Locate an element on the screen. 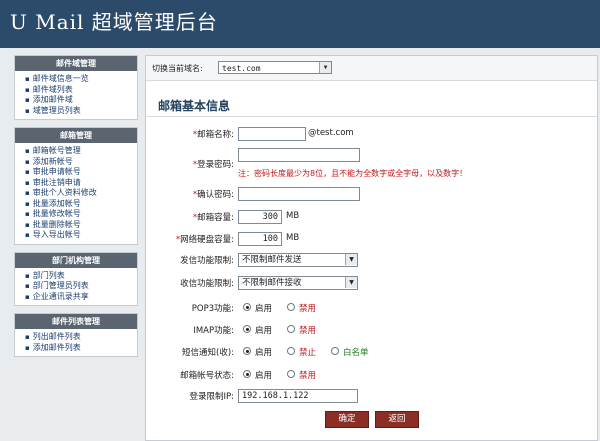 The image size is (600, 441). disk-capacity-input: 100 is located at coordinates (260, 239).